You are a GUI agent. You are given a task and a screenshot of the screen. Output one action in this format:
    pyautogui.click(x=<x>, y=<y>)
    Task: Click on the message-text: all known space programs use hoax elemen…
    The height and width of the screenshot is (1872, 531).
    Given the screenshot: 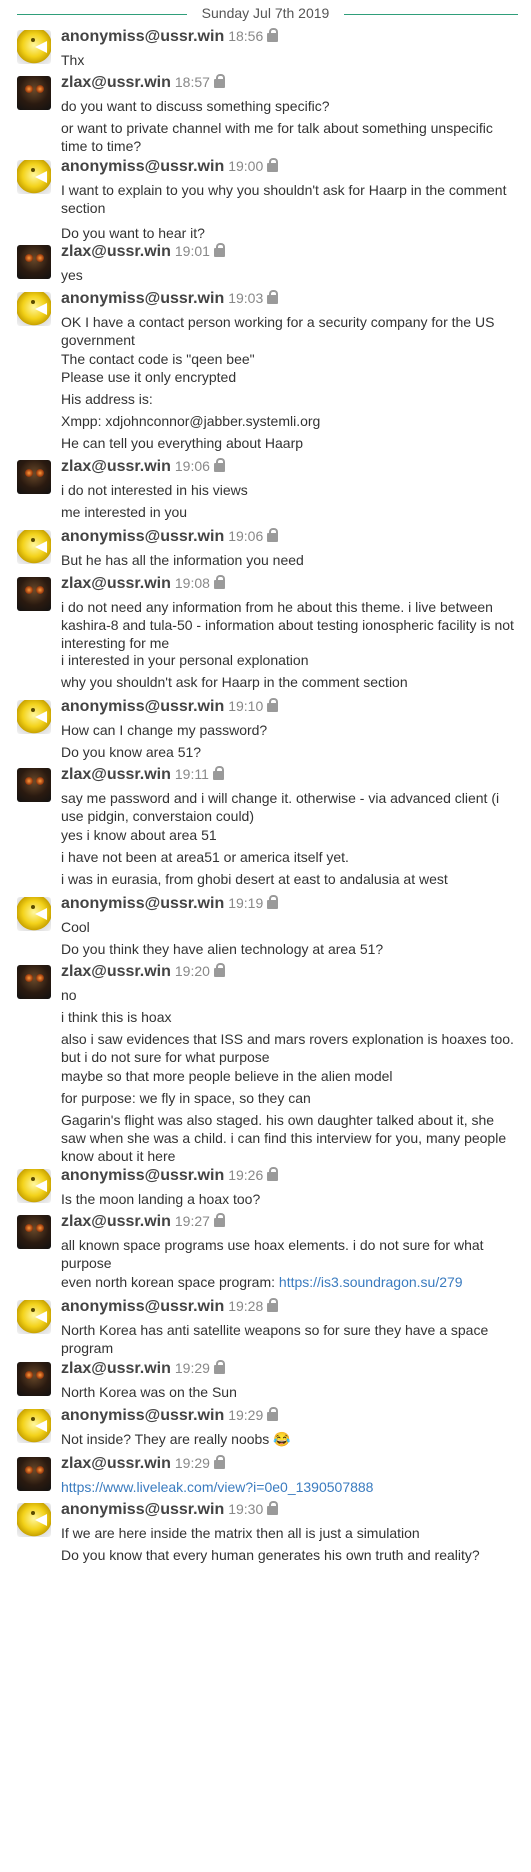 What is the action you would take?
    pyautogui.click(x=272, y=1254)
    